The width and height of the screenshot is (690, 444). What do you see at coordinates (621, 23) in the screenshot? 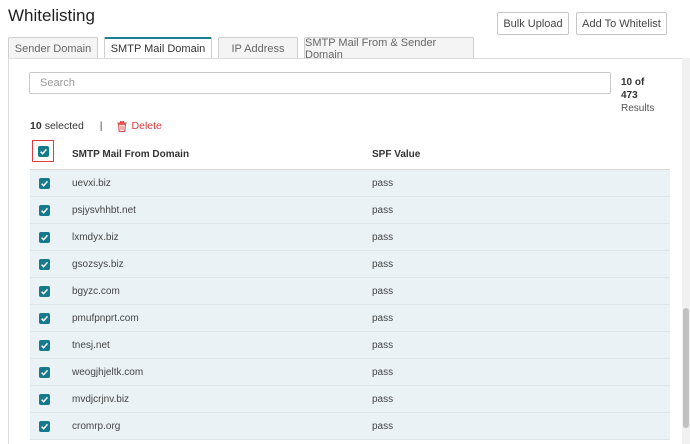
I see `add-to-whitelist-button: Add To Whitelist` at bounding box center [621, 23].